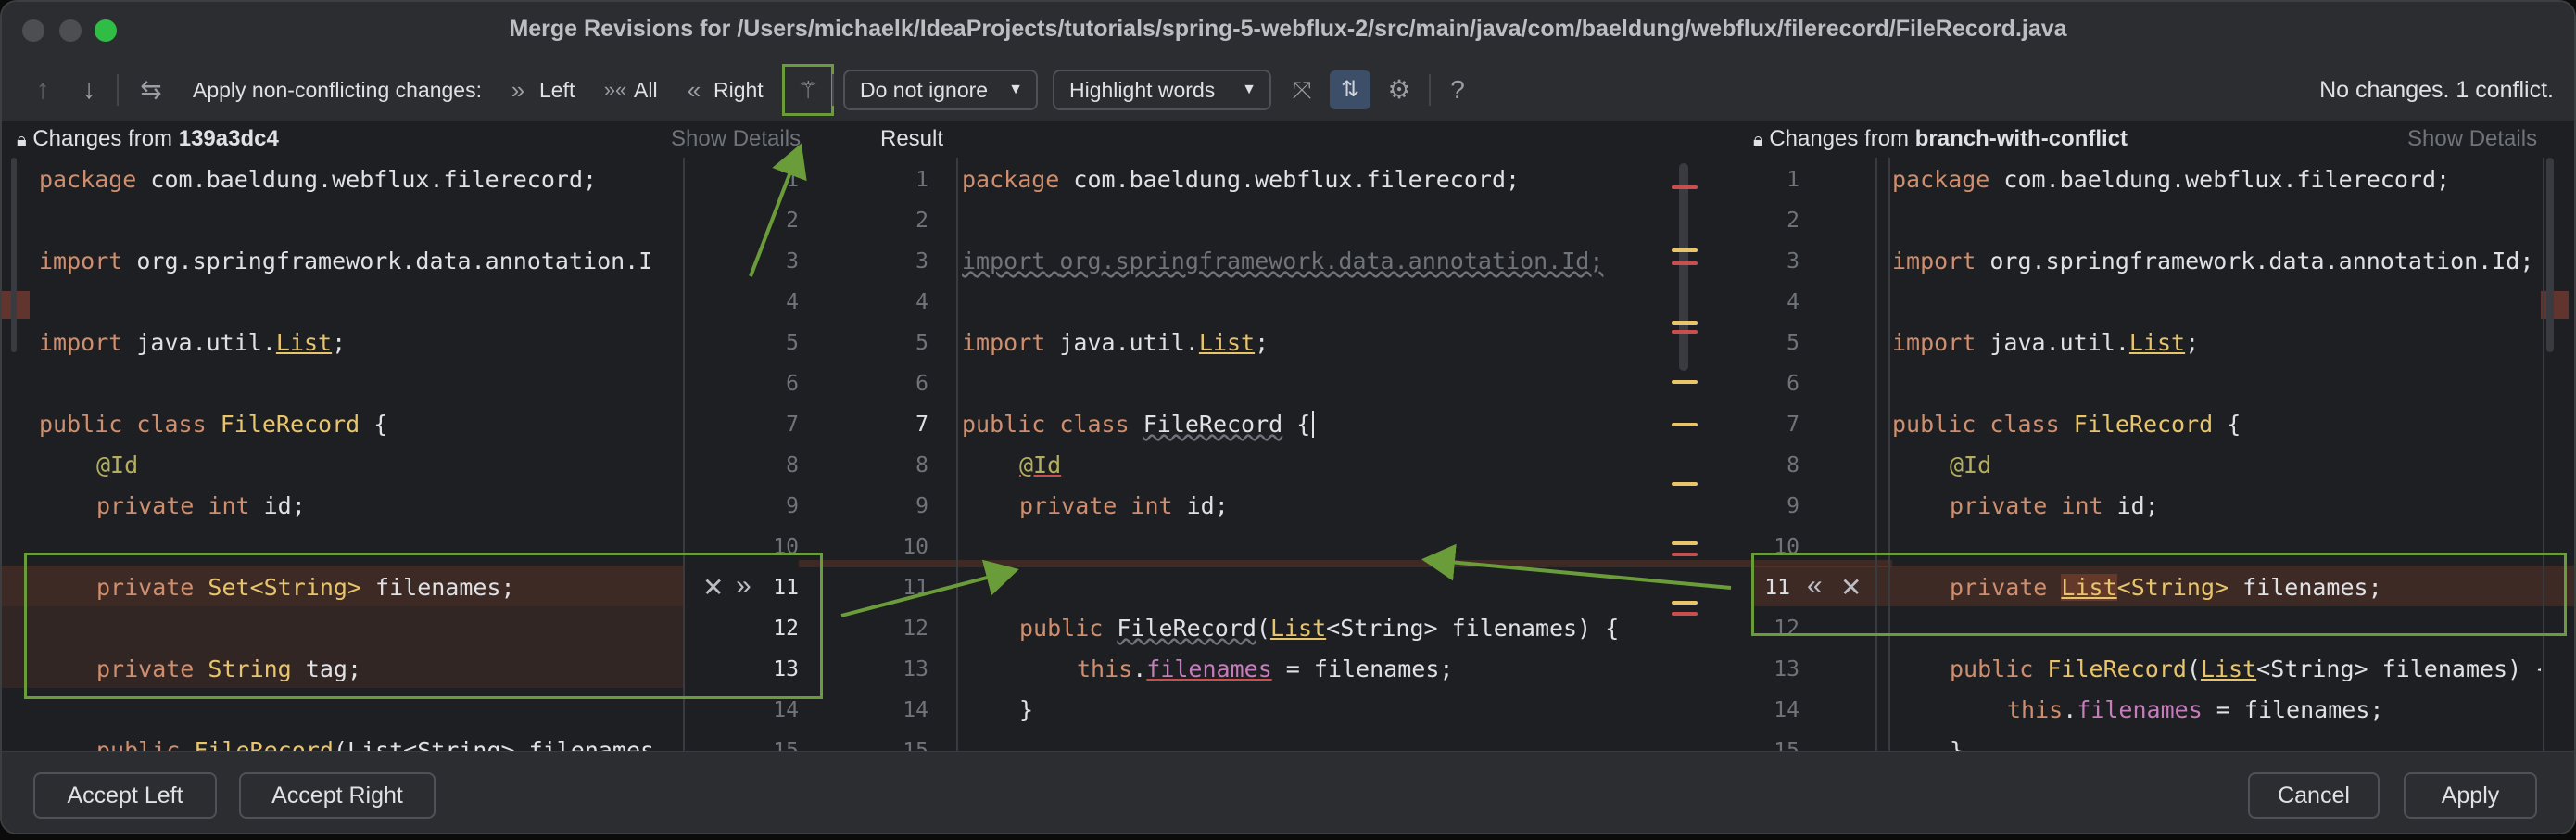  What do you see at coordinates (2314, 795) in the screenshot?
I see `cancel-button: Cancel` at bounding box center [2314, 795].